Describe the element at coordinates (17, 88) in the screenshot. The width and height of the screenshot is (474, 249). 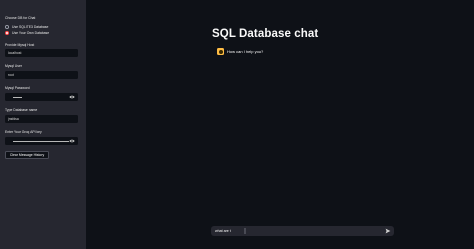
I see `password-label: Mysql Password` at that location.